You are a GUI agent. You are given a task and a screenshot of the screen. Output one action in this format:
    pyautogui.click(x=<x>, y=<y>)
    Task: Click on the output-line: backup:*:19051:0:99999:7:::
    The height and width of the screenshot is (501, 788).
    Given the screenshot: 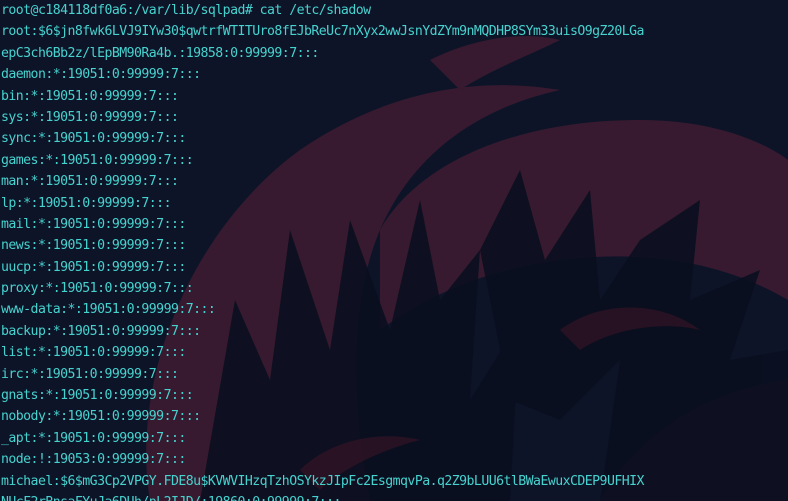 What is the action you would take?
    pyautogui.click(x=101, y=331)
    